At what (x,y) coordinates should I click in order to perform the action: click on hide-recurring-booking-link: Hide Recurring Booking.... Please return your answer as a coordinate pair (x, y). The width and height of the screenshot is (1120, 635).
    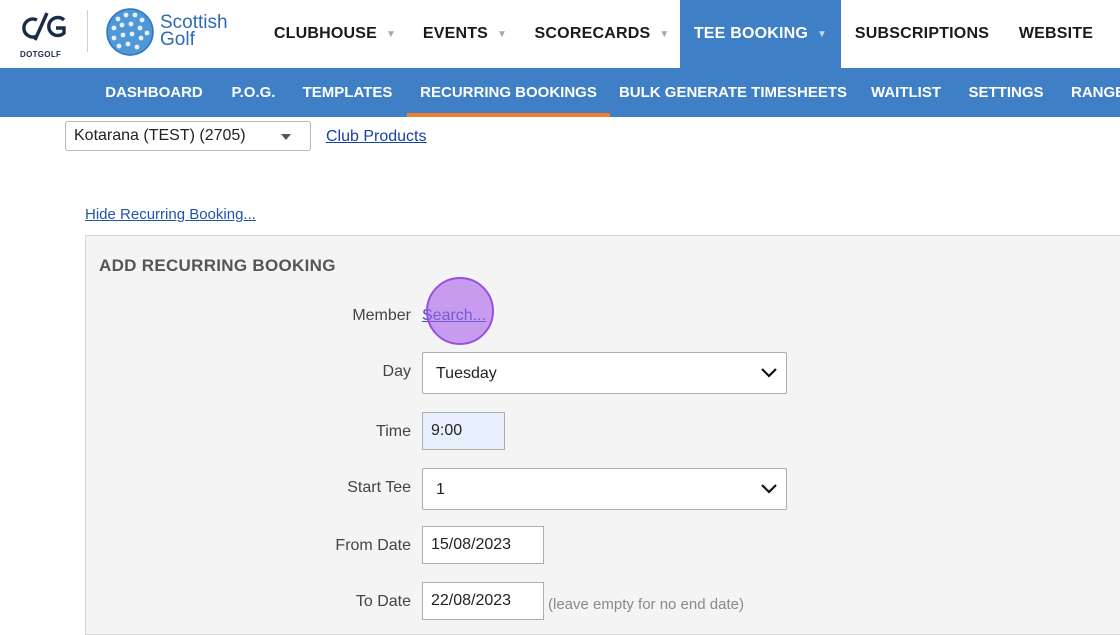
    Looking at the image, I should click on (170, 214).